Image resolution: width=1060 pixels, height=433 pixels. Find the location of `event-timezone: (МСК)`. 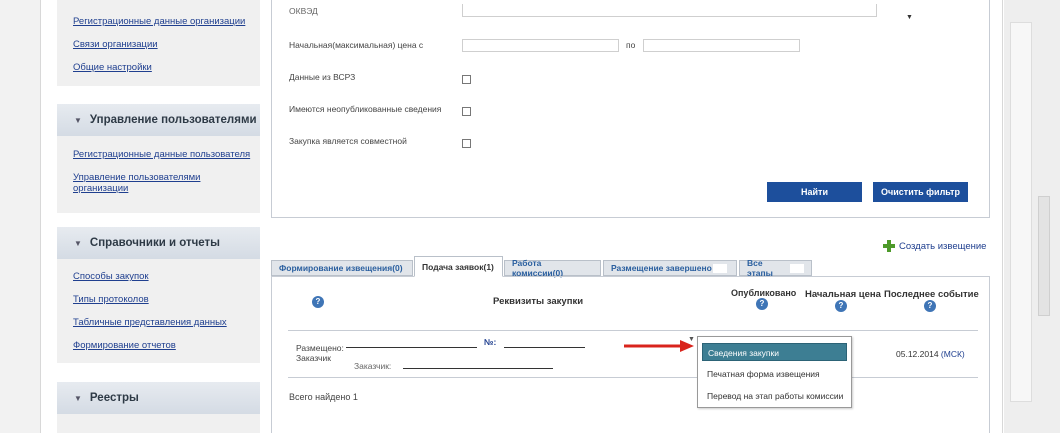

event-timezone: (МСК) is located at coordinates (952, 354).